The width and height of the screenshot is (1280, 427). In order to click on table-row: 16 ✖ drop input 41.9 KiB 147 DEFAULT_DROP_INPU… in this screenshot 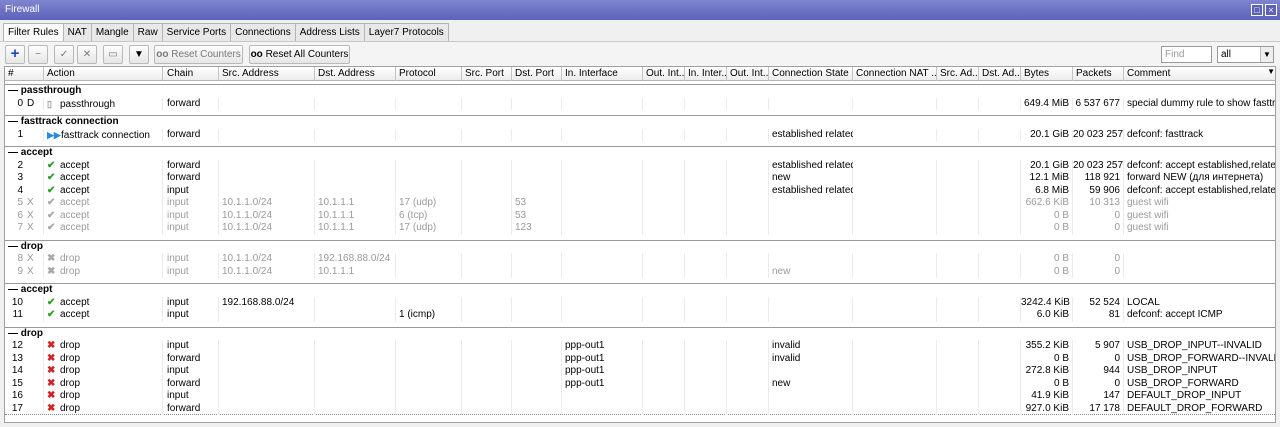, I will do `click(640, 396)`.